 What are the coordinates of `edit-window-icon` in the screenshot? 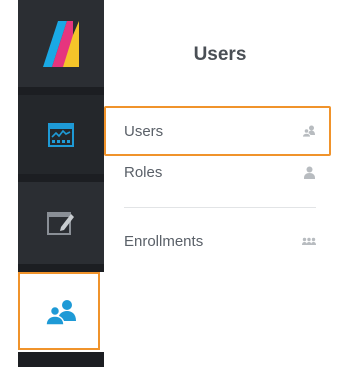 It's located at (60, 223).